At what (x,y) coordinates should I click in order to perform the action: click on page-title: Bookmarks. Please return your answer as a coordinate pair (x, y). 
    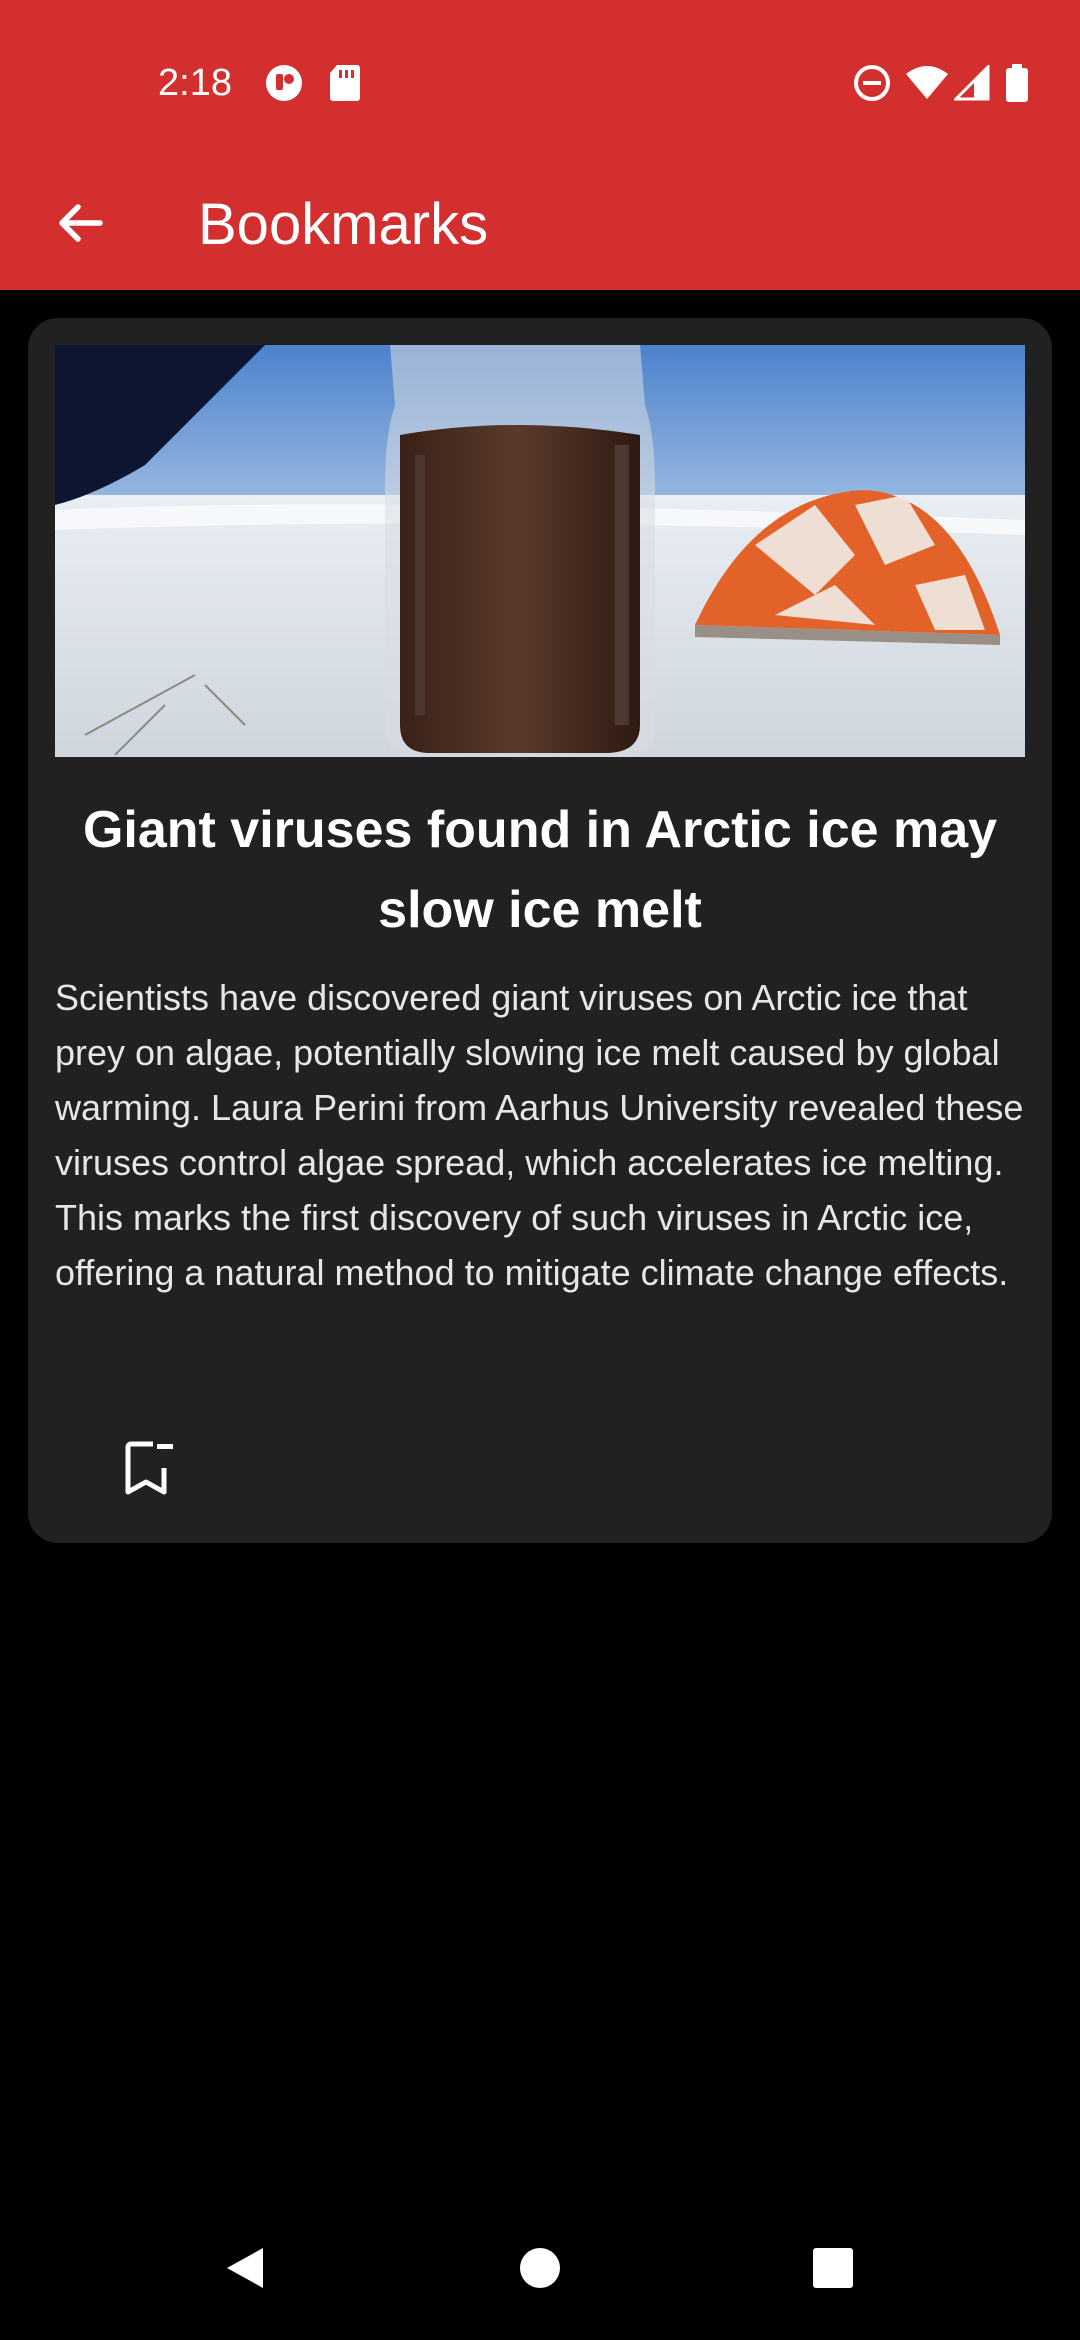
    Looking at the image, I should click on (343, 224).